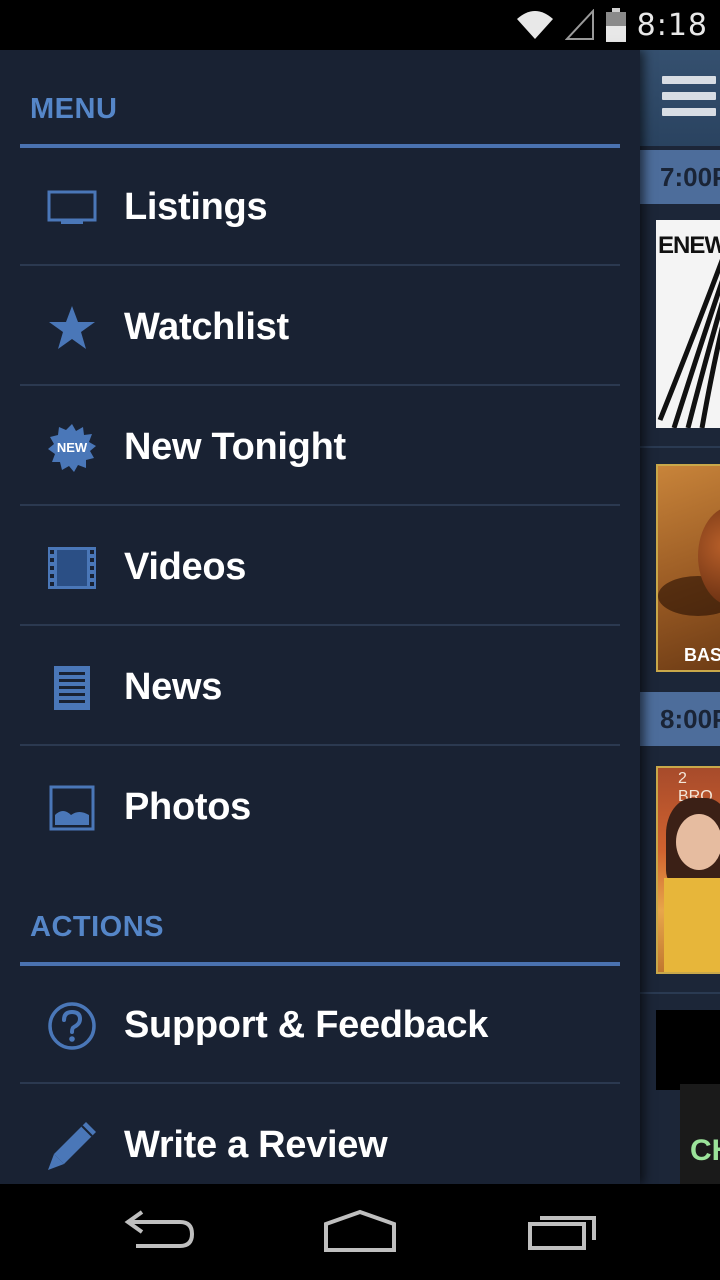 This screenshot has width=720, height=1280. I want to click on new-badge-text: NEW, so click(72, 447).